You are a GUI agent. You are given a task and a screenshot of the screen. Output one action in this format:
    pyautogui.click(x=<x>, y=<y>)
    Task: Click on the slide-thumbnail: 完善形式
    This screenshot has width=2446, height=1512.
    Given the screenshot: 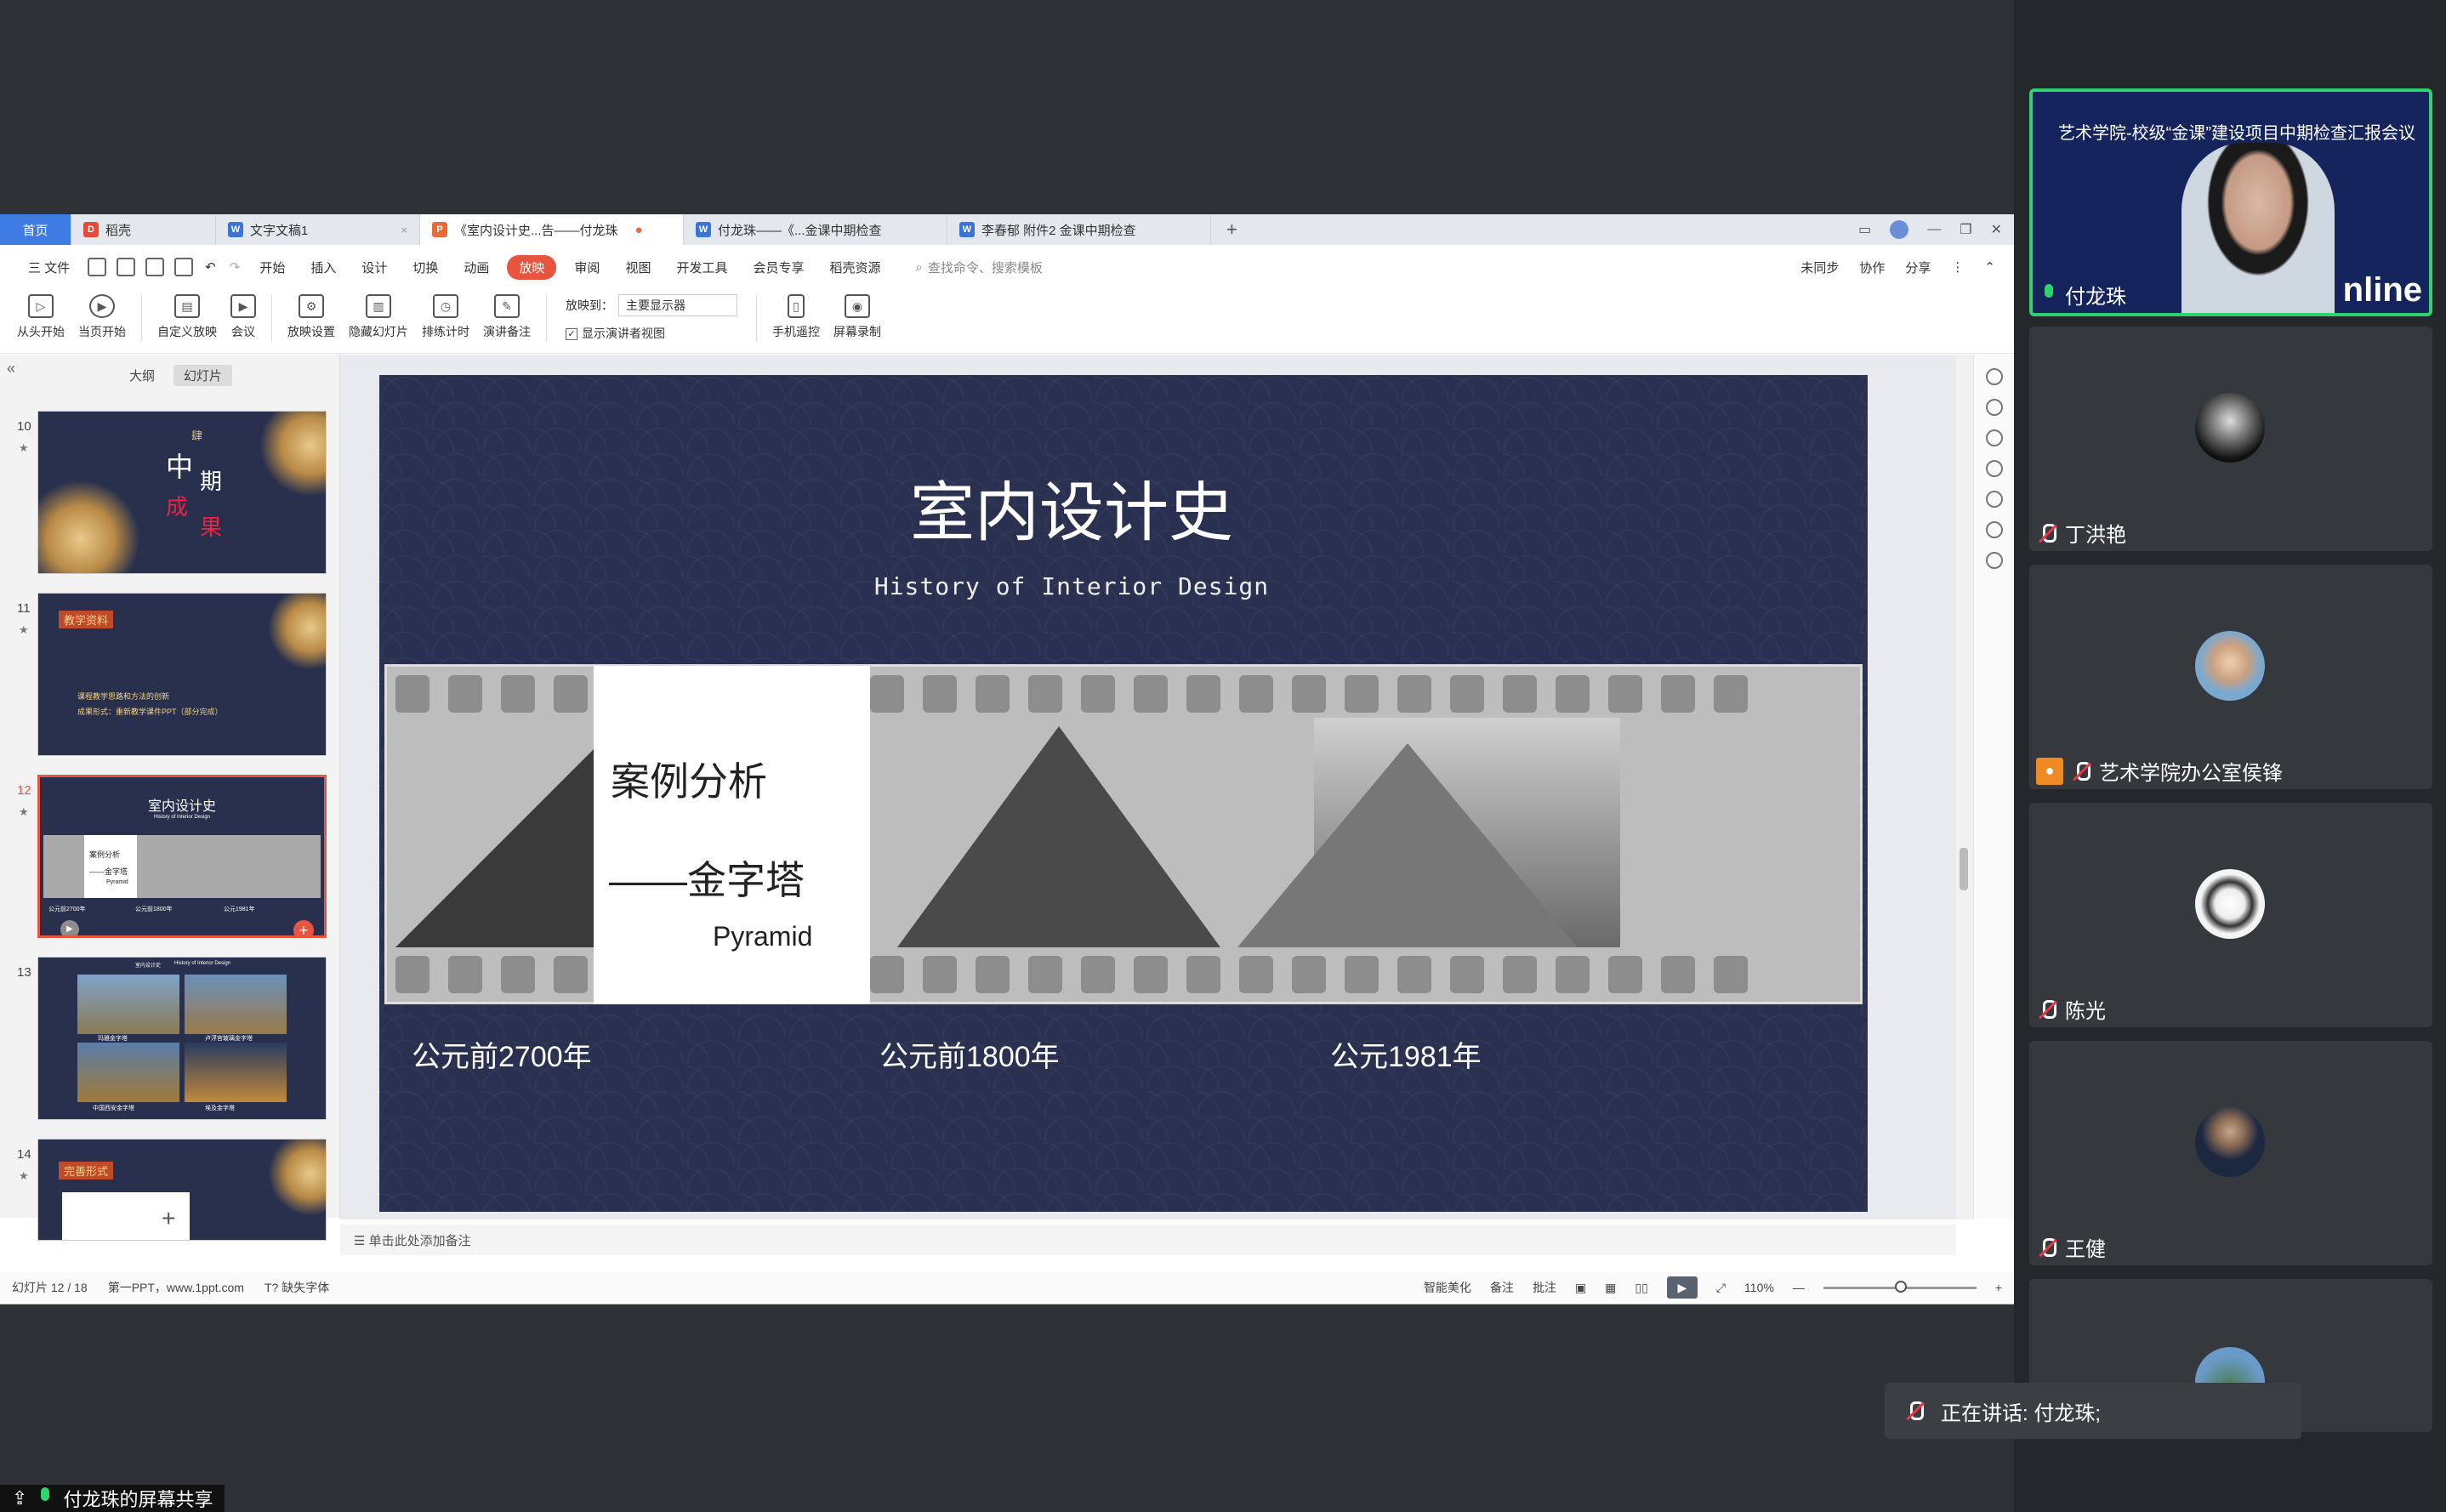 What is the action you would take?
    pyautogui.click(x=182, y=1190)
    